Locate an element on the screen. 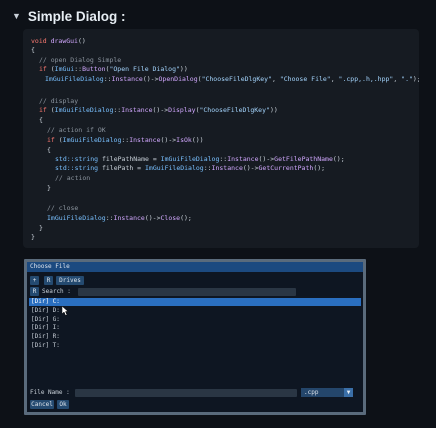 This screenshot has width=436, height=428. caret-down-icon: ▼ is located at coordinates (16, 16).